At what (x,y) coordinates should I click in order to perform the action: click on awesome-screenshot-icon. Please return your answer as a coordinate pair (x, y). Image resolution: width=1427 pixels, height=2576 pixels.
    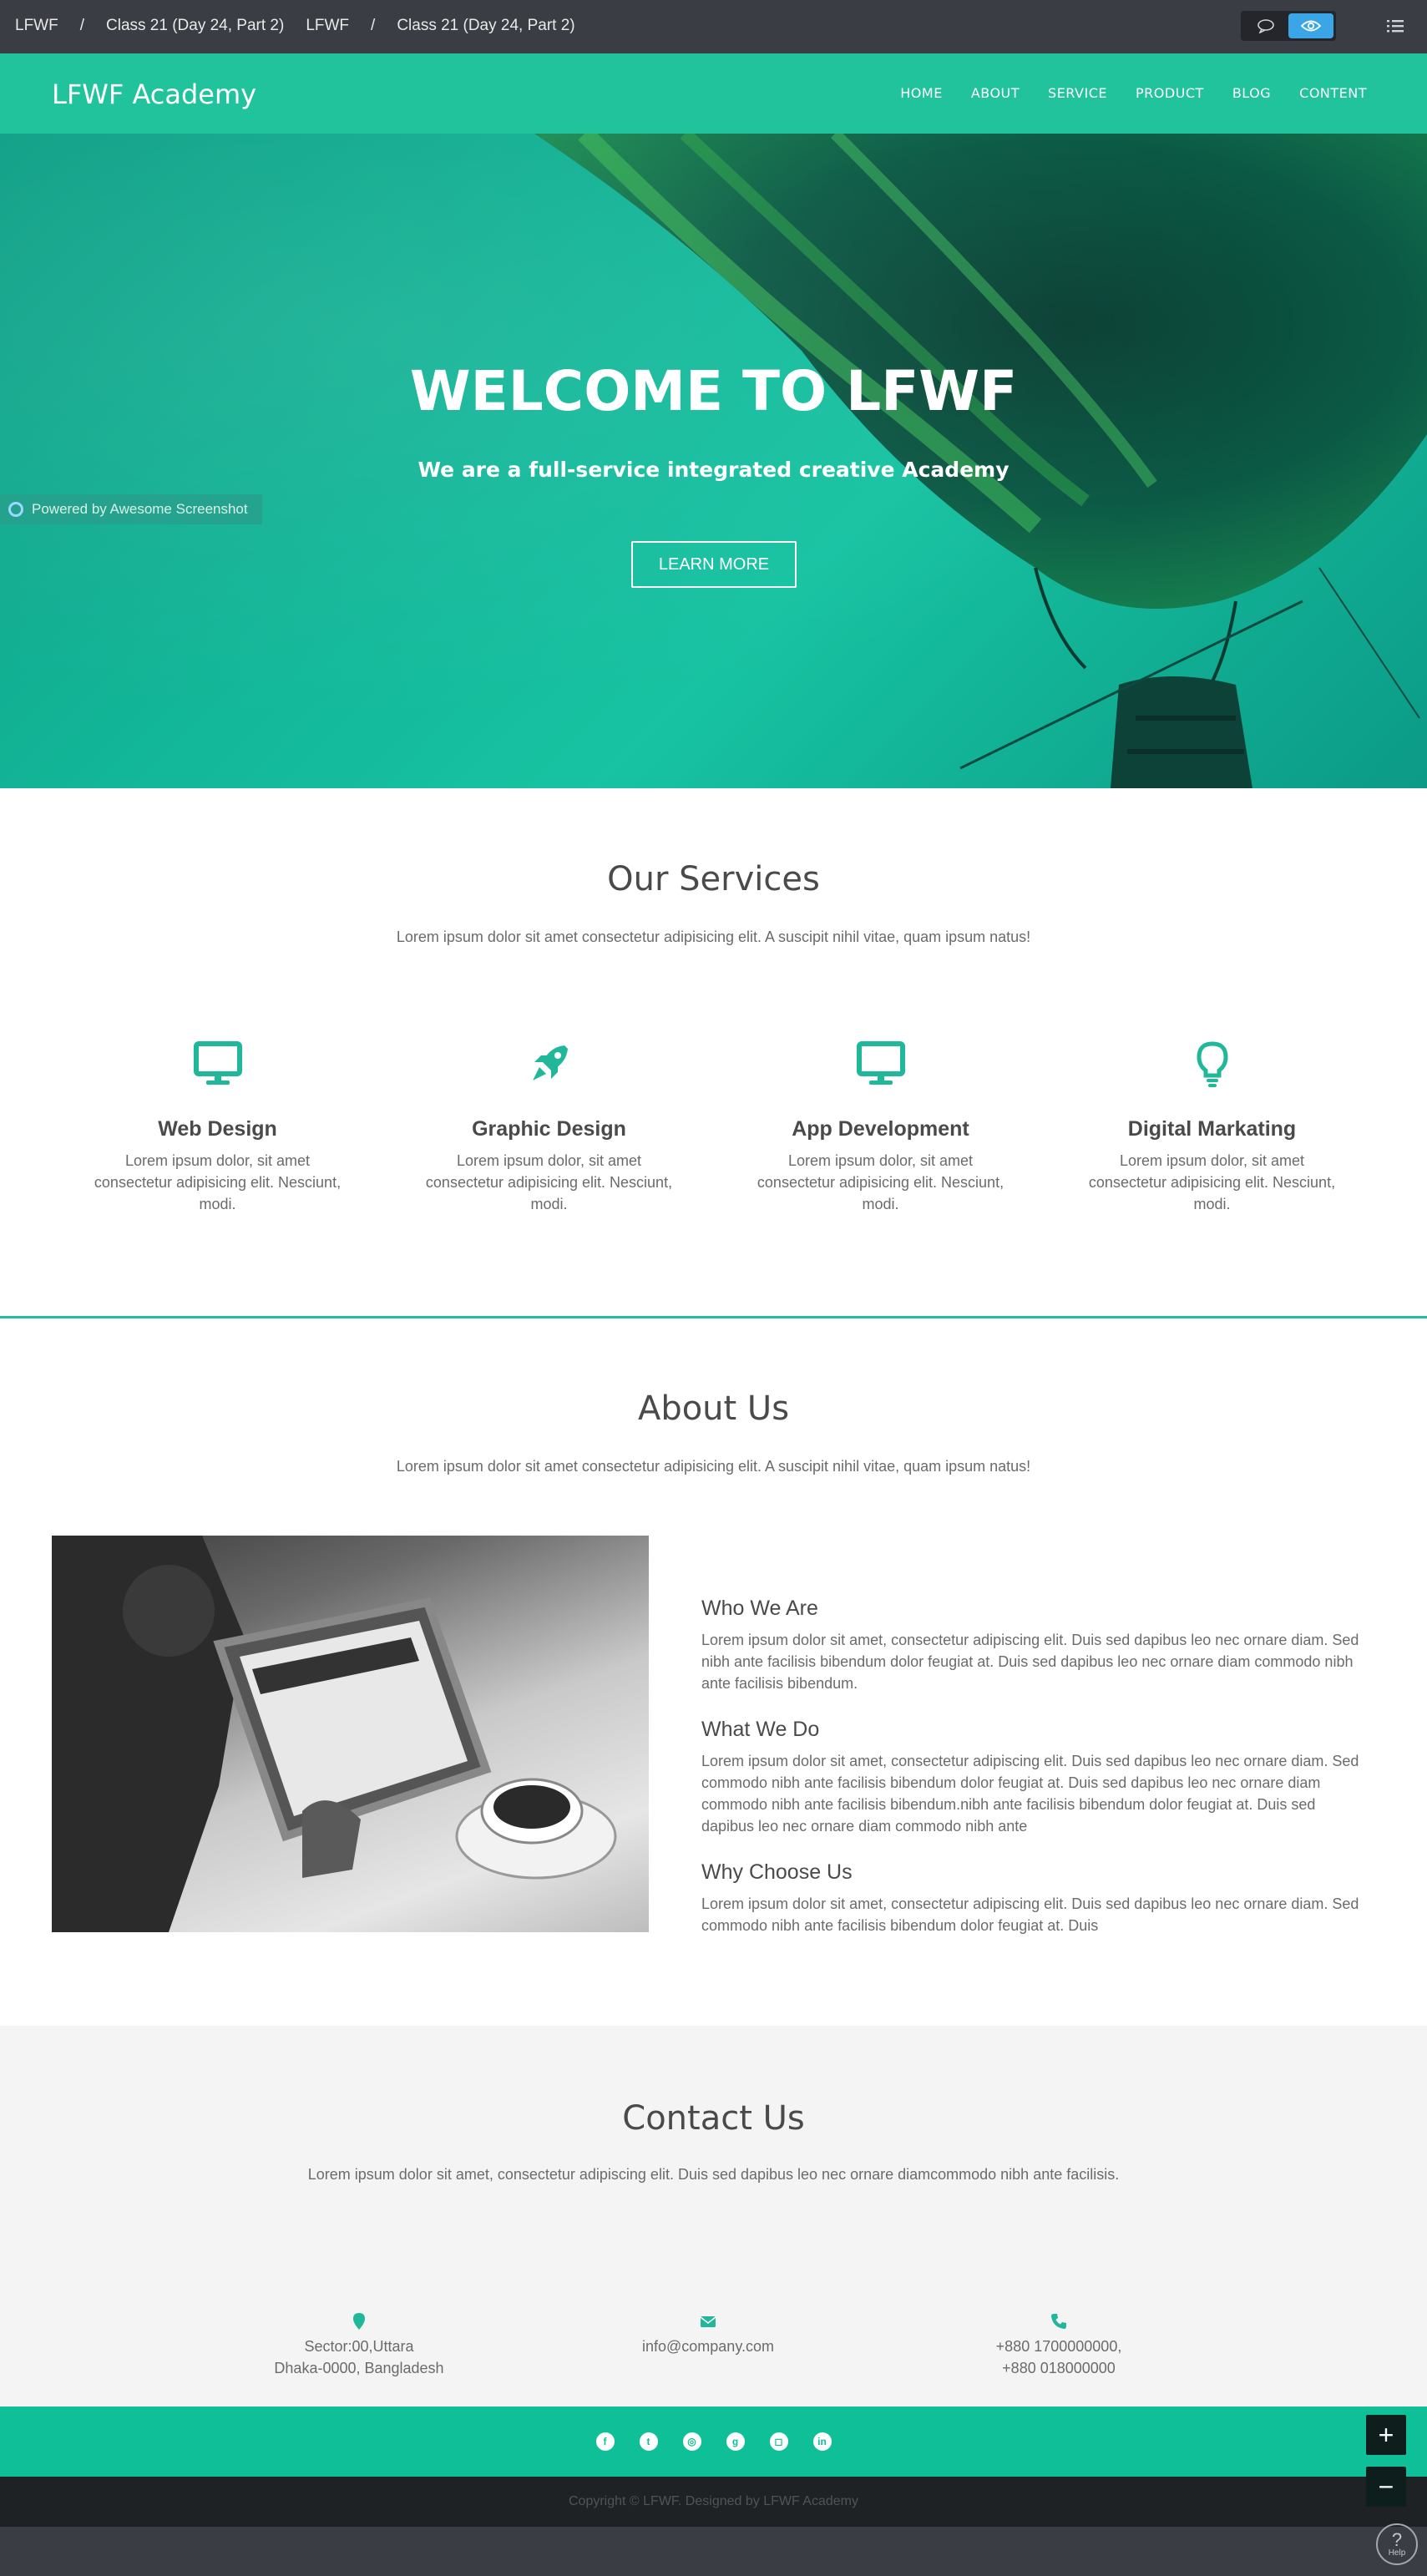
    Looking at the image, I should click on (16, 509).